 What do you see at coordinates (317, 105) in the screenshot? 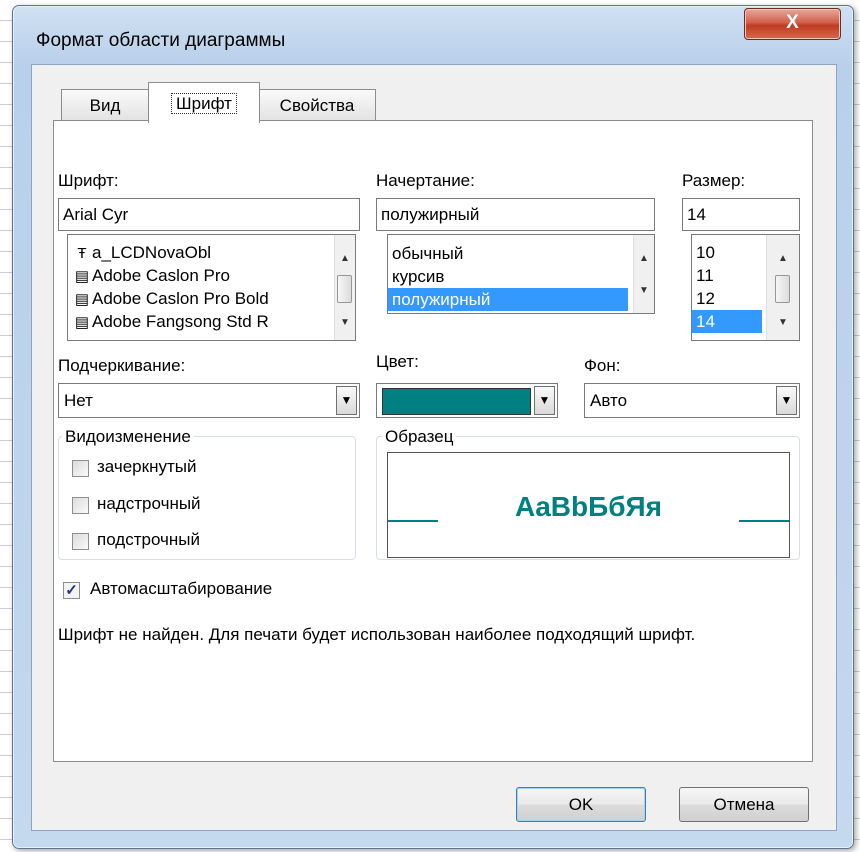
I see `tab-properties: Свойства` at bounding box center [317, 105].